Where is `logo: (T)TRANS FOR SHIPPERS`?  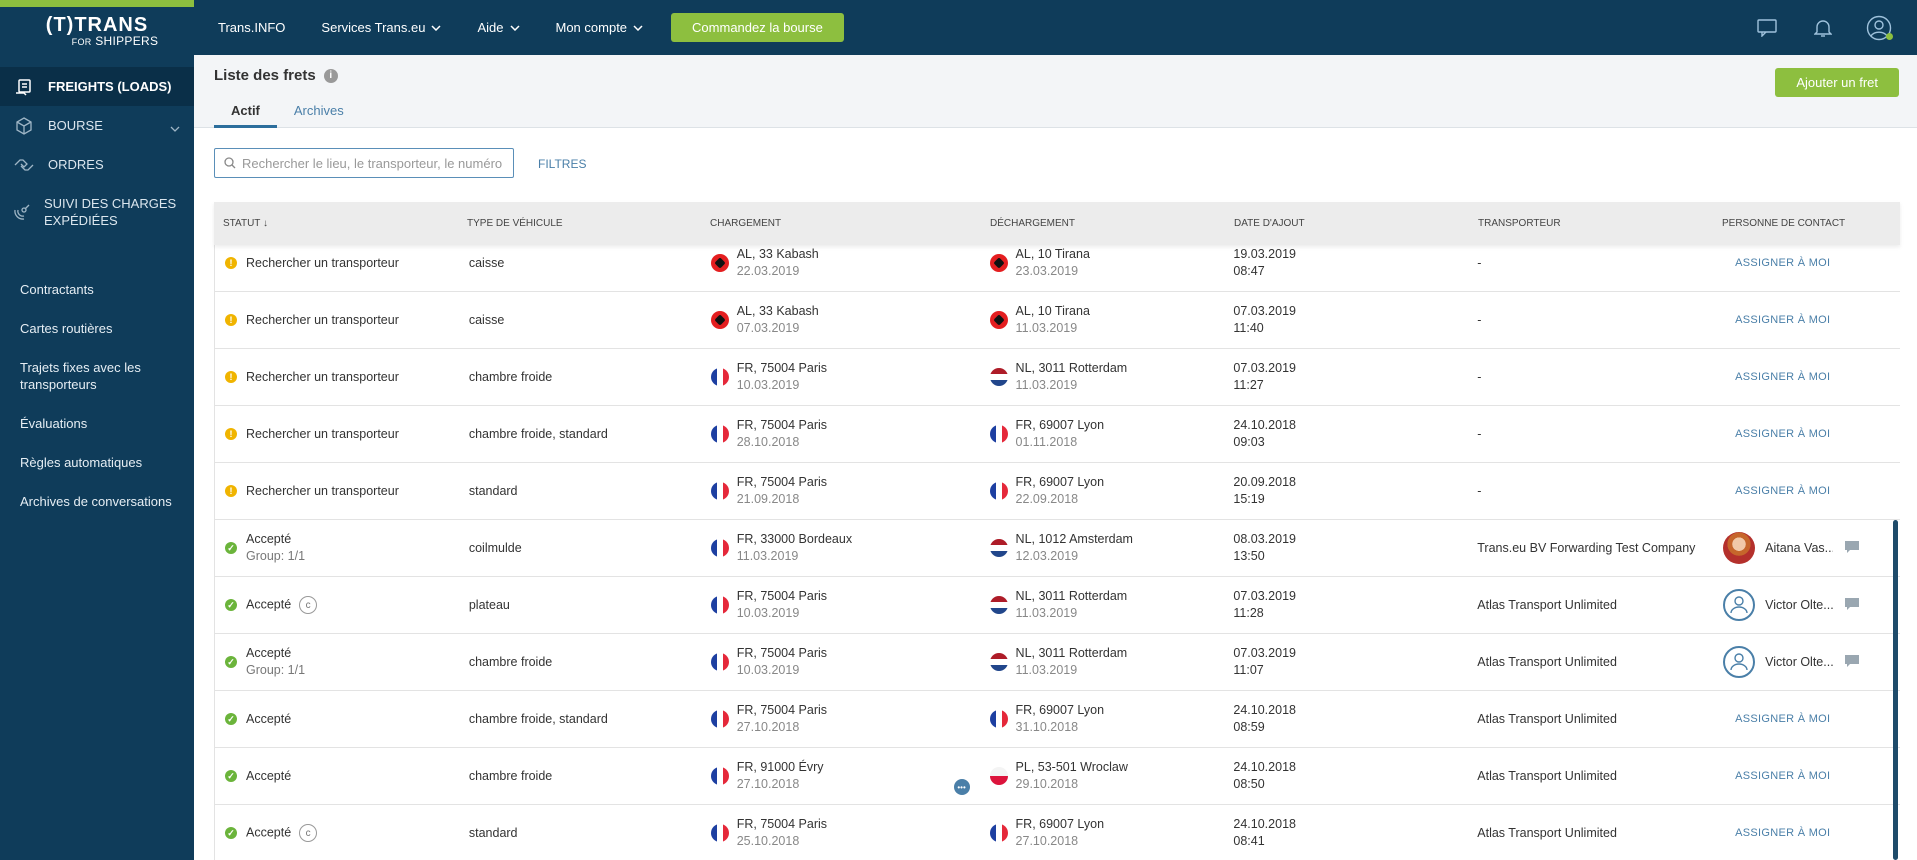
logo: (T)TRANS FOR SHIPPERS is located at coordinates (97, 31).